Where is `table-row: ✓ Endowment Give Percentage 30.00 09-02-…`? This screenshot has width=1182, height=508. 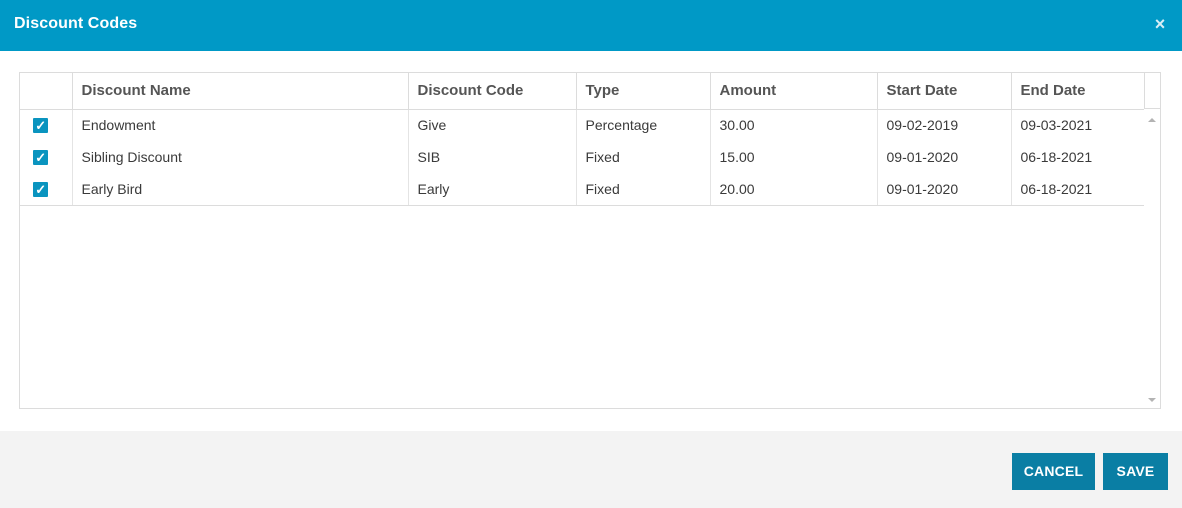 table-row: ✓ Endowment Give Percentage 30.00 09-02-… is located at coordinates (582, 125).